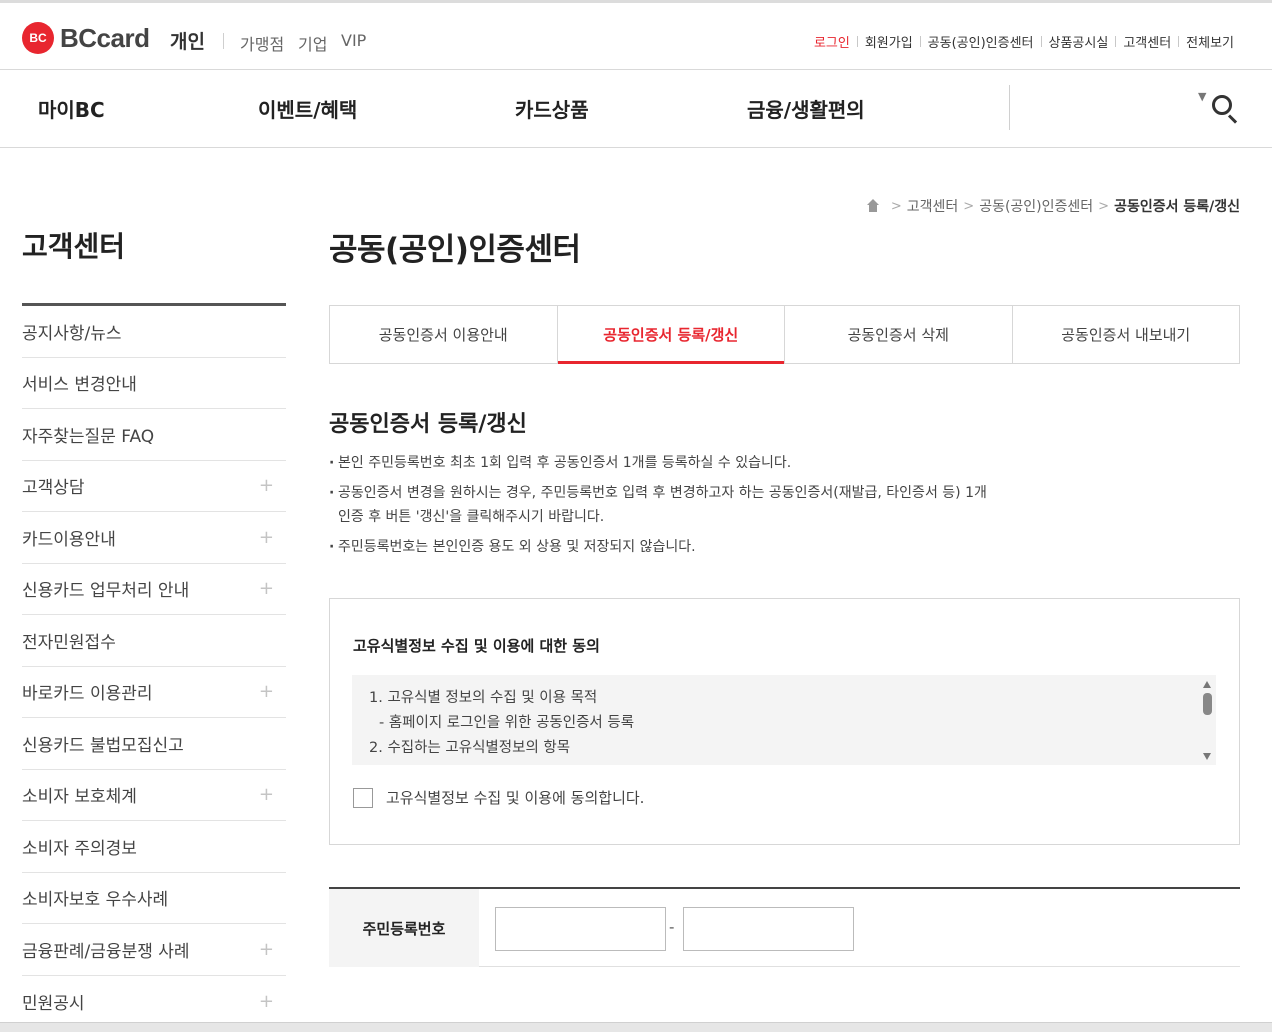 The width and height of the screenshot is (1272, 1032). What do you see at coordinates (507, 723) in the screenshot?
I see `terms-item: - 홈페이지 로그인을 위한 공동인증서 등록` at bounding box center [507, 723].